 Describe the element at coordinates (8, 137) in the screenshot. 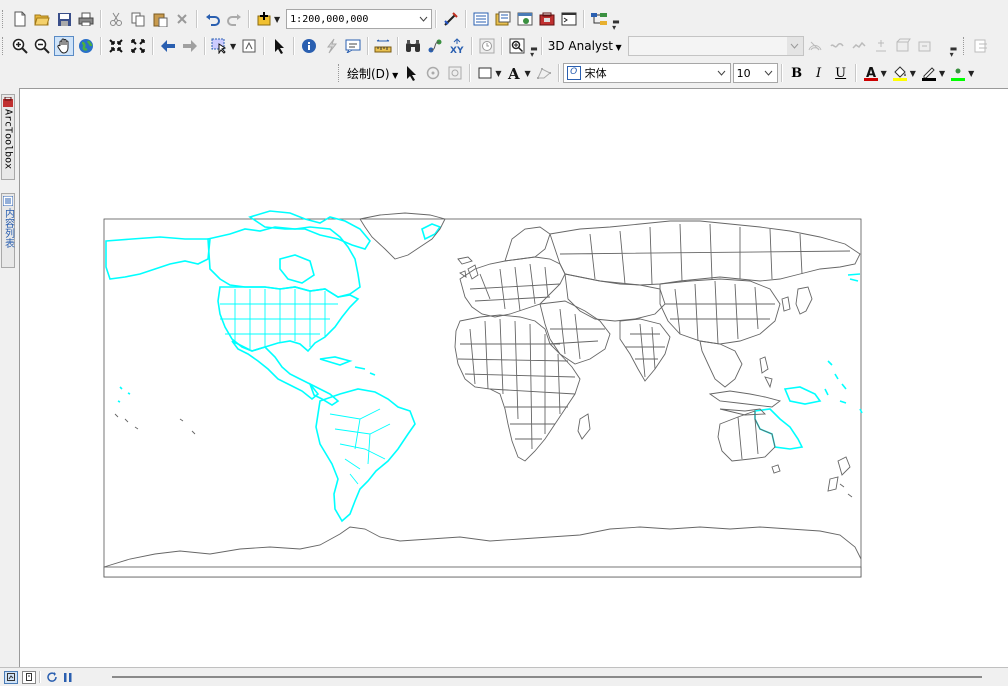

I see `arctoolbox-tab: ArcToolbox` at that location.